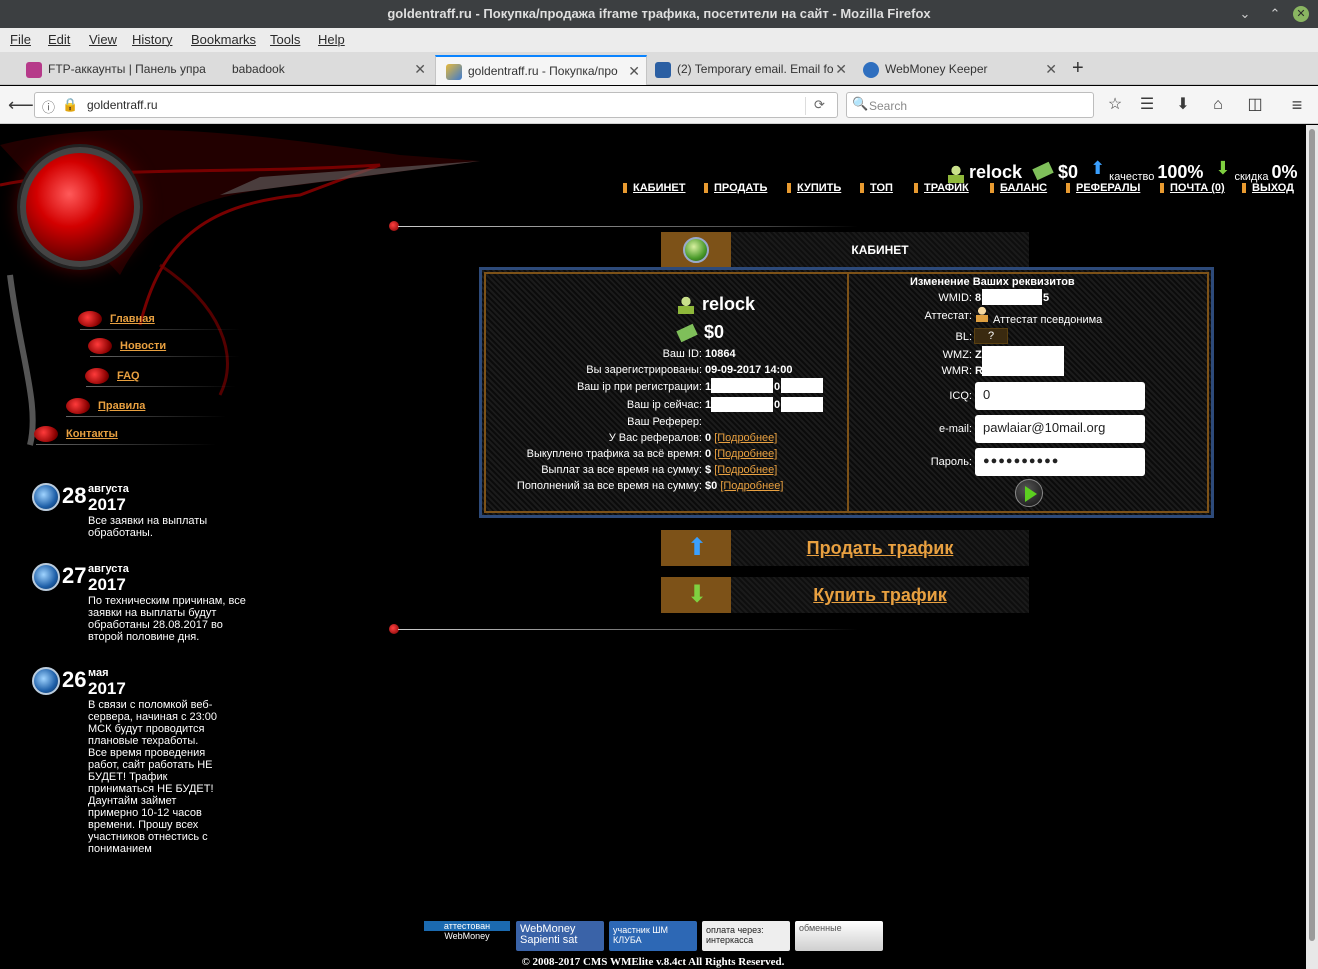  I want to click on minimize-icon: ⌄, so click(1245, 14).